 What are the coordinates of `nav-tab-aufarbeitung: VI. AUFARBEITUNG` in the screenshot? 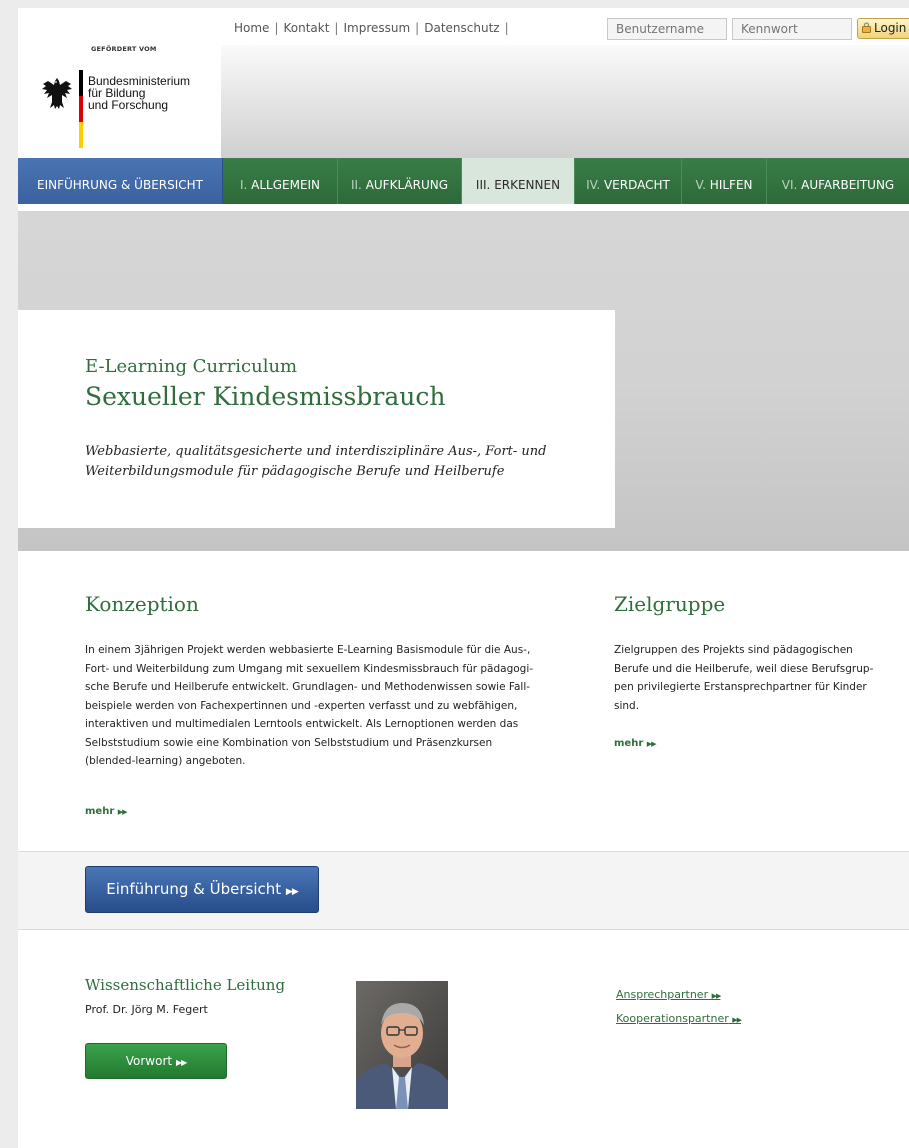 It's located at (838, 181).